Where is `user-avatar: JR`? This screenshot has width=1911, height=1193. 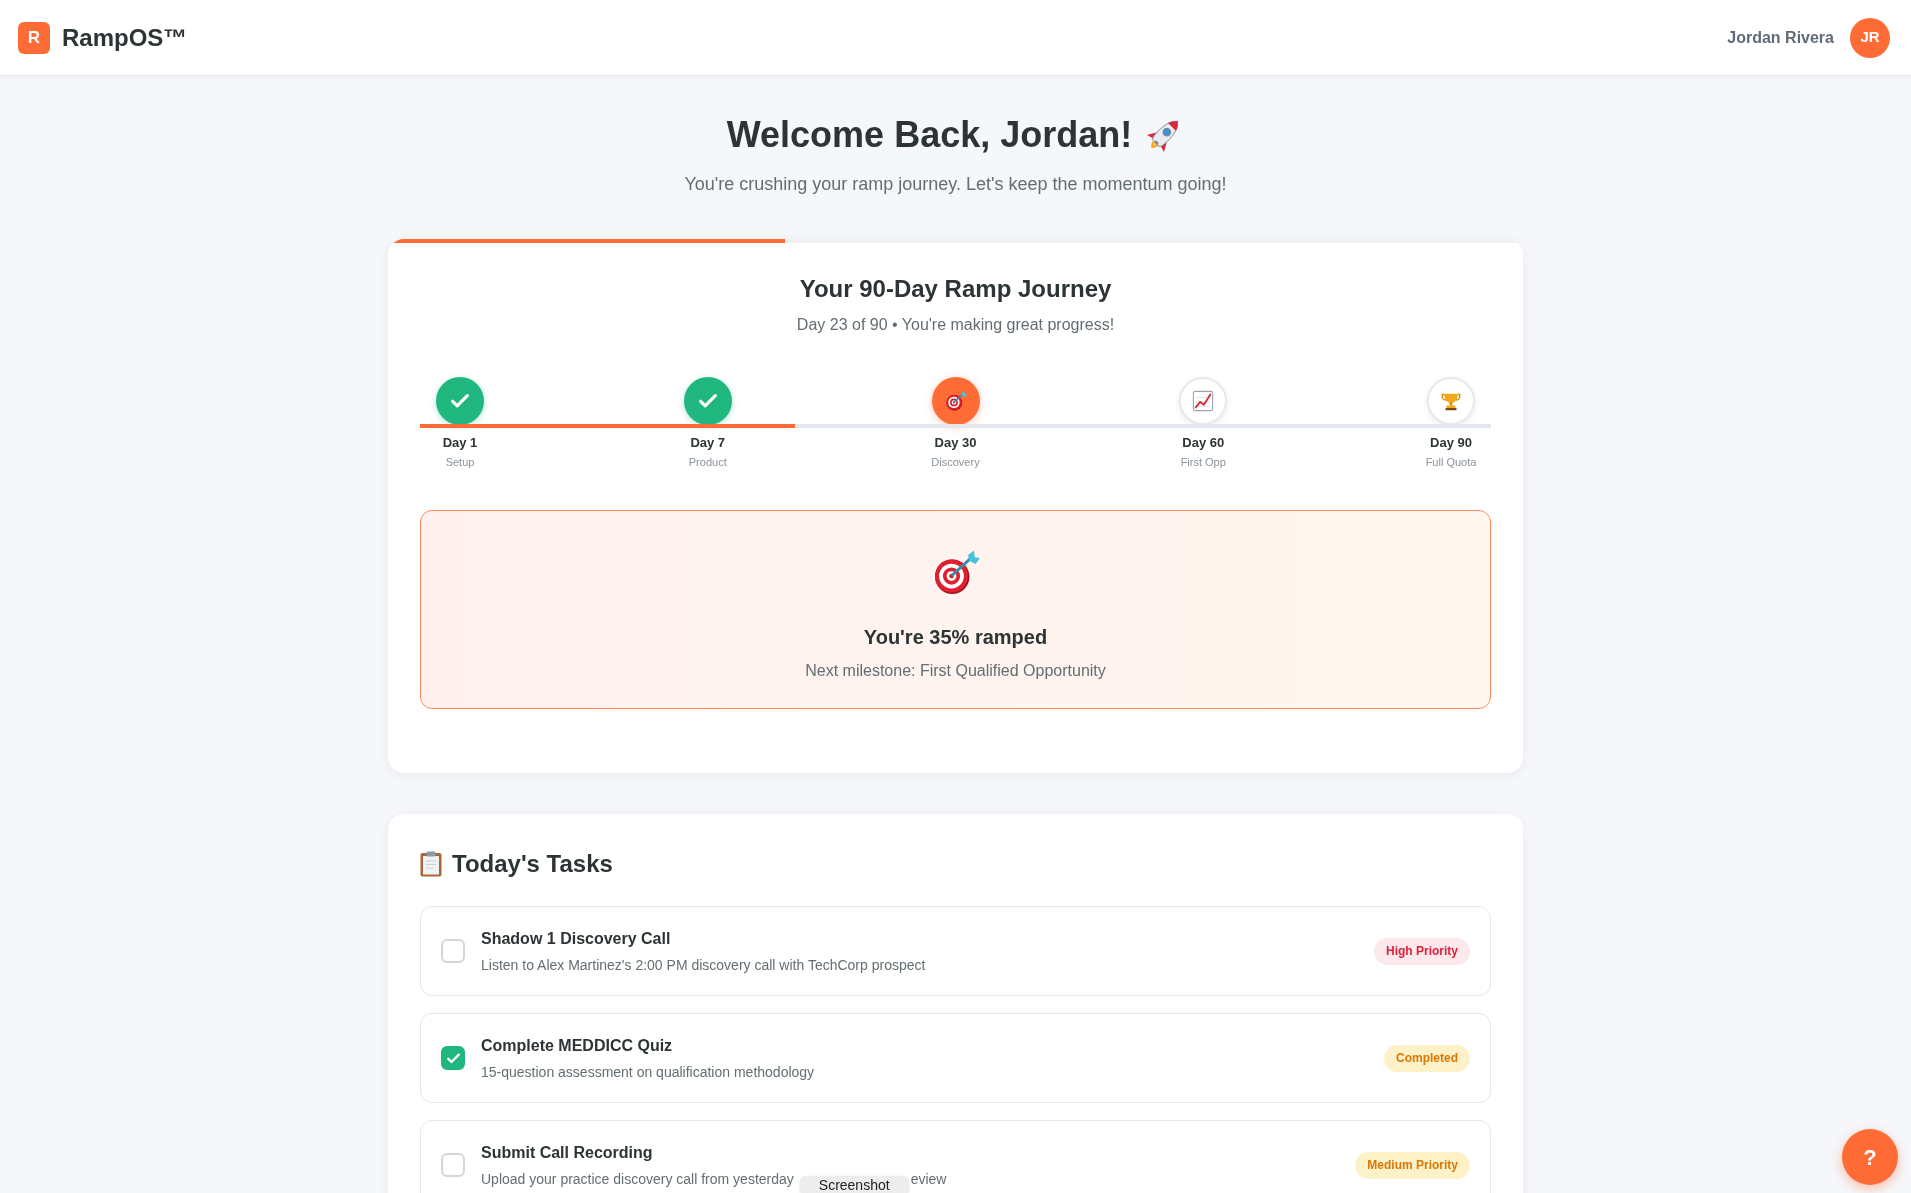
user-avatar: JR is located at coordinates (1870, 37).